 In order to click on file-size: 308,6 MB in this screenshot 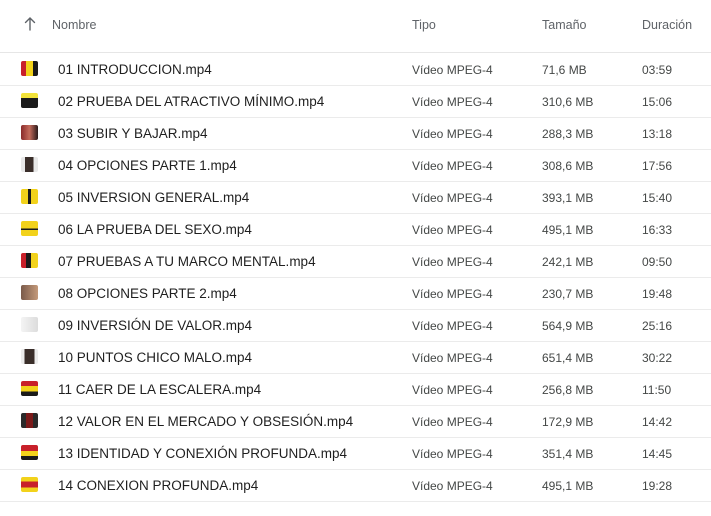, I will do `click(568, 166)`.